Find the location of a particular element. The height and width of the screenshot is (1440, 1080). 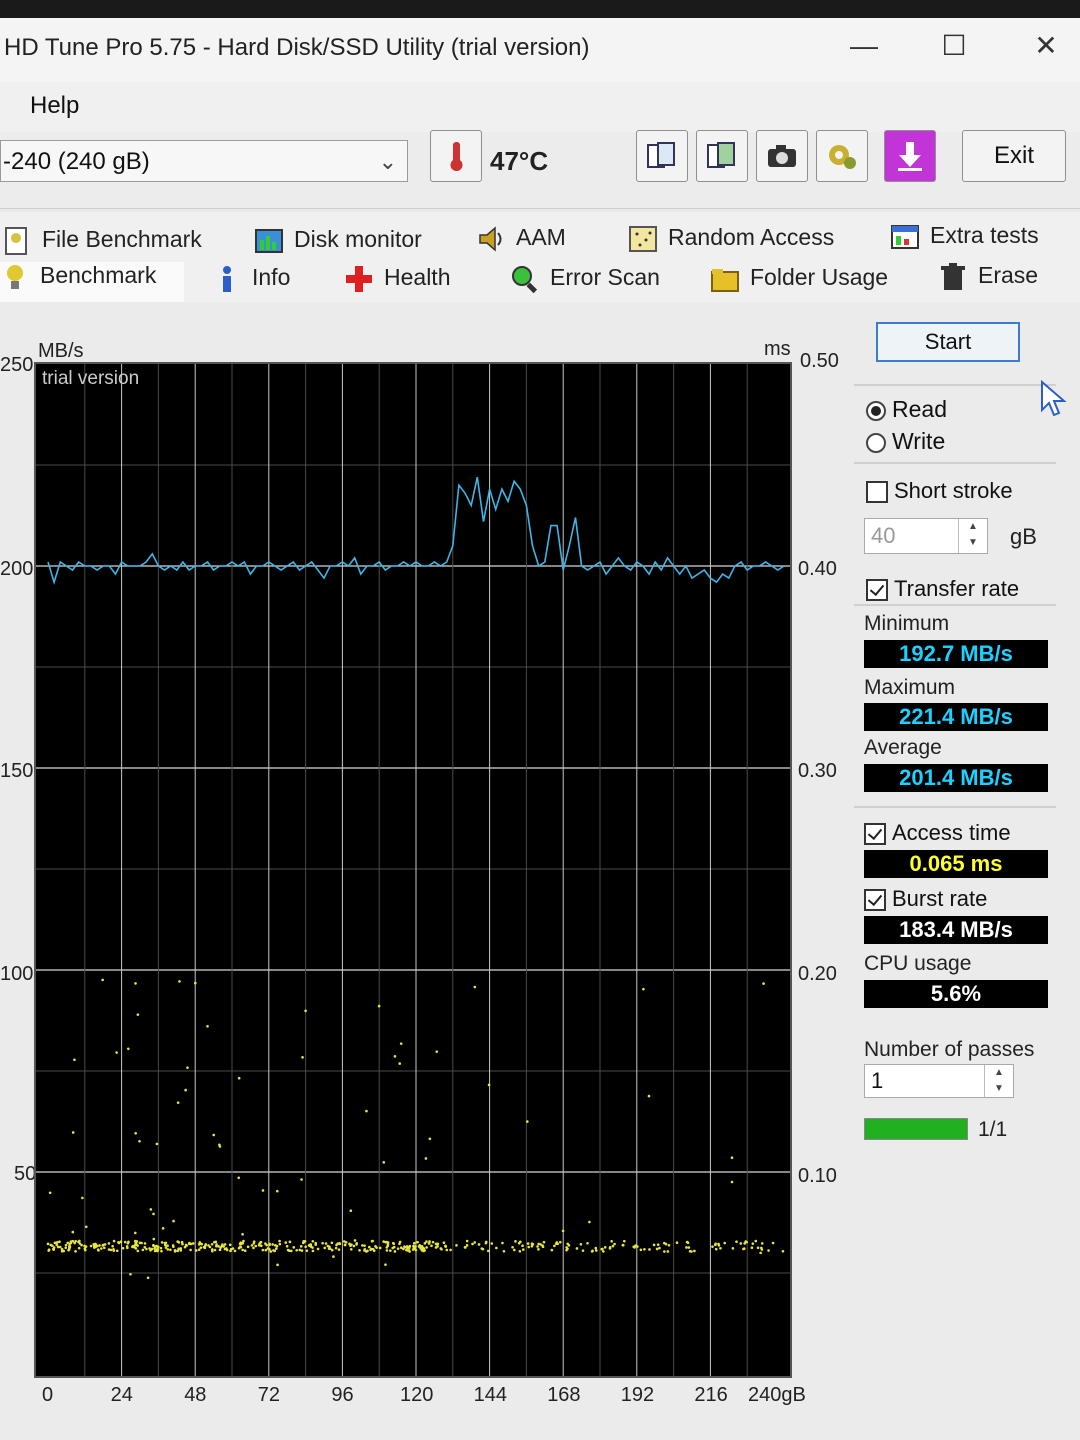

x-tick-label: 24 is located at coordinates (121, 1395).